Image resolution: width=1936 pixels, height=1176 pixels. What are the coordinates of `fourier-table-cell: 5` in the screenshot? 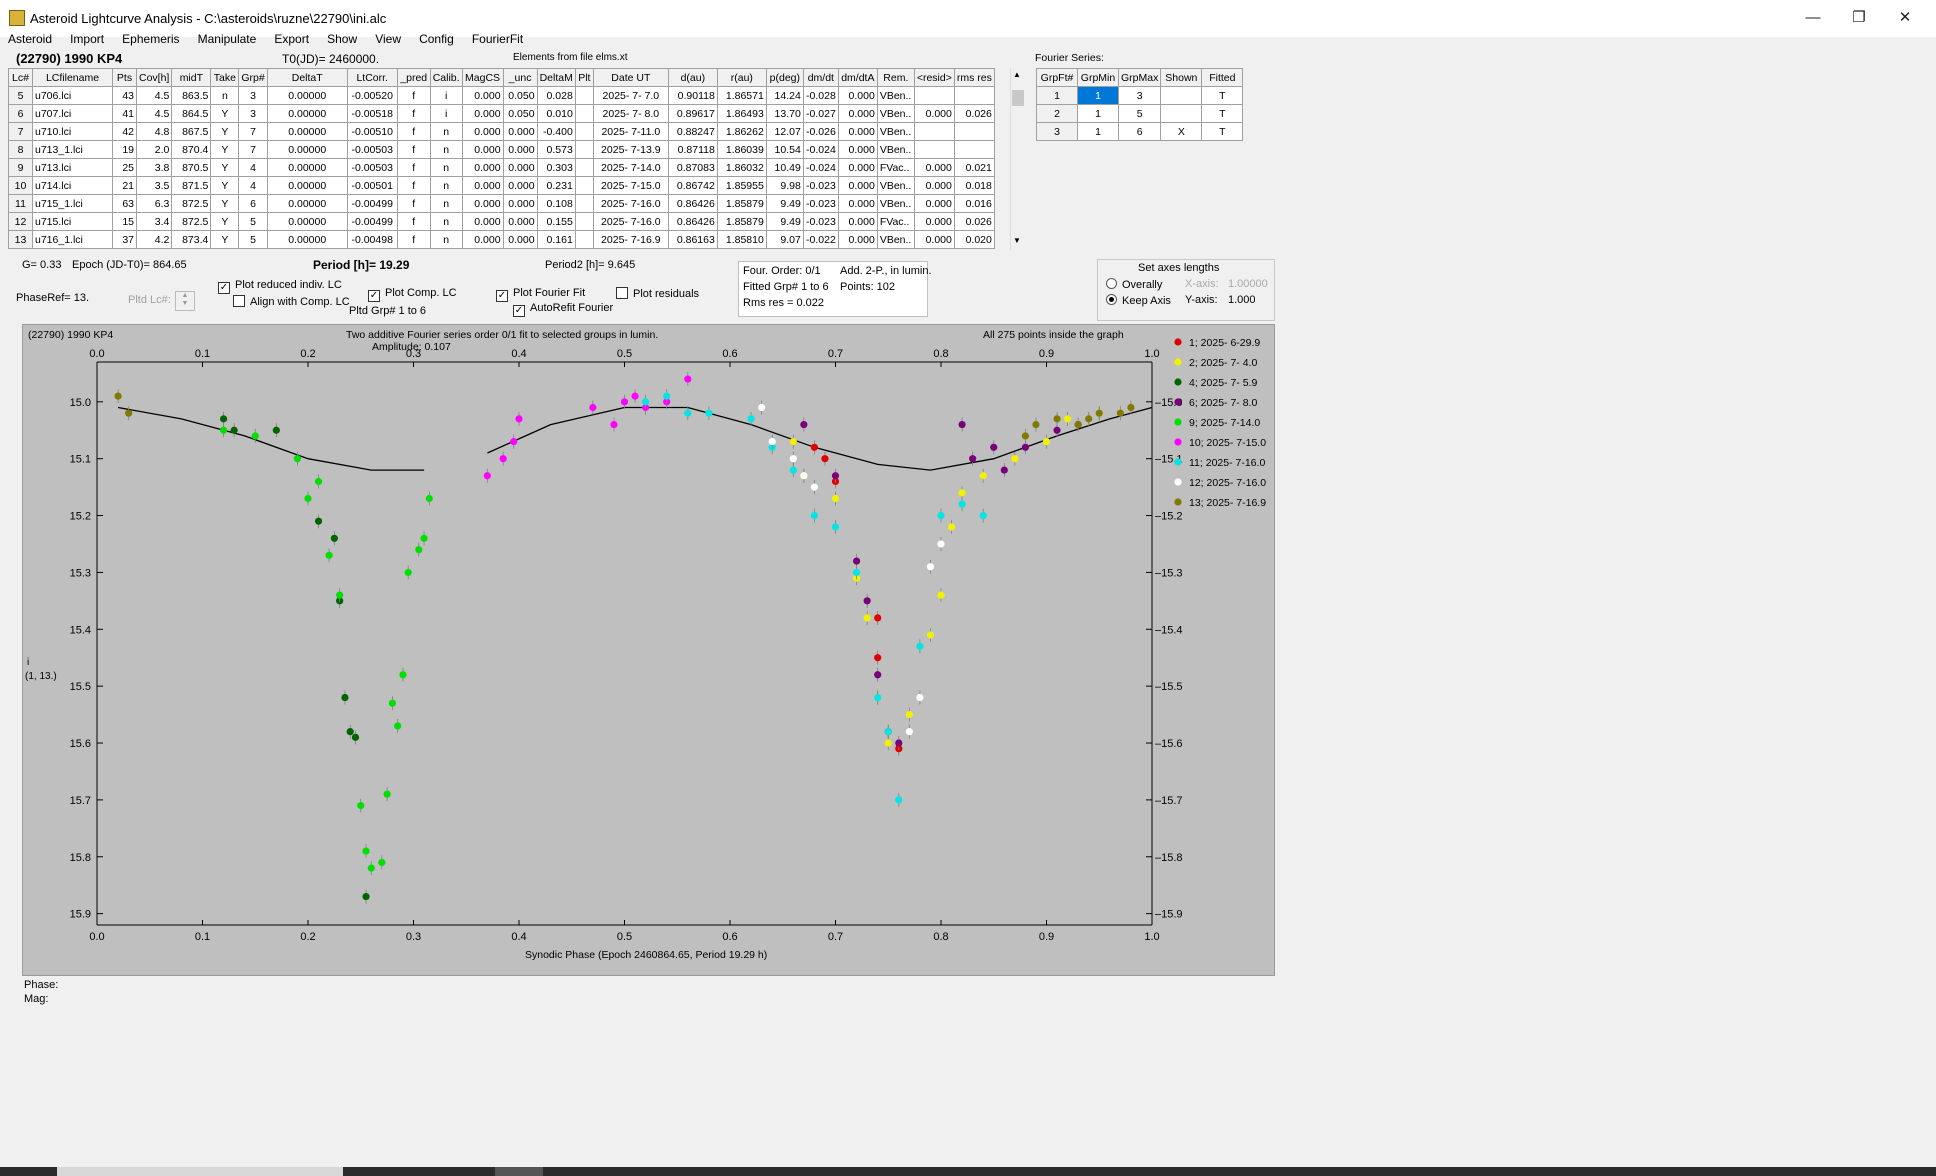 It's located at (1139, 113).